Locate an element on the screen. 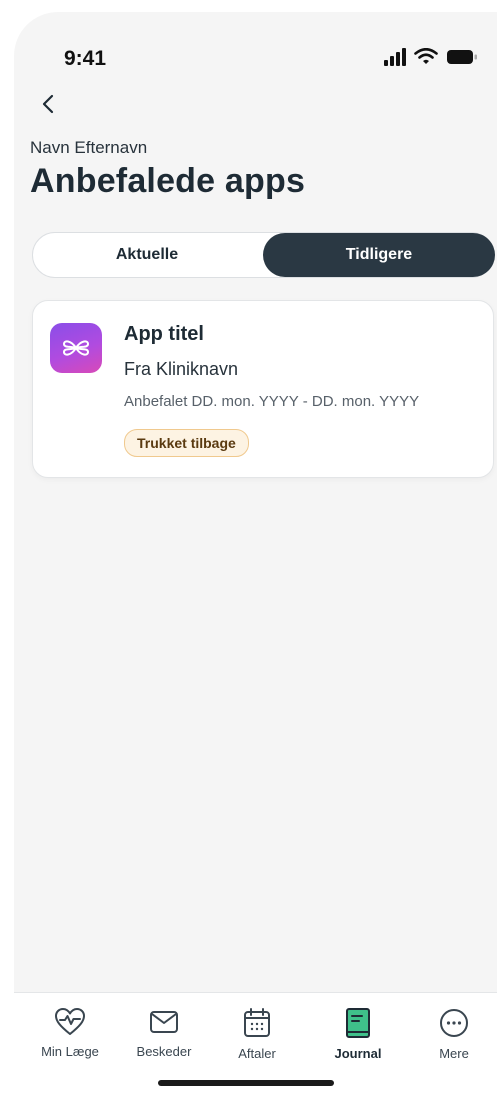  segment-tidligere: Tidligere is located at coordinates (379, 255).